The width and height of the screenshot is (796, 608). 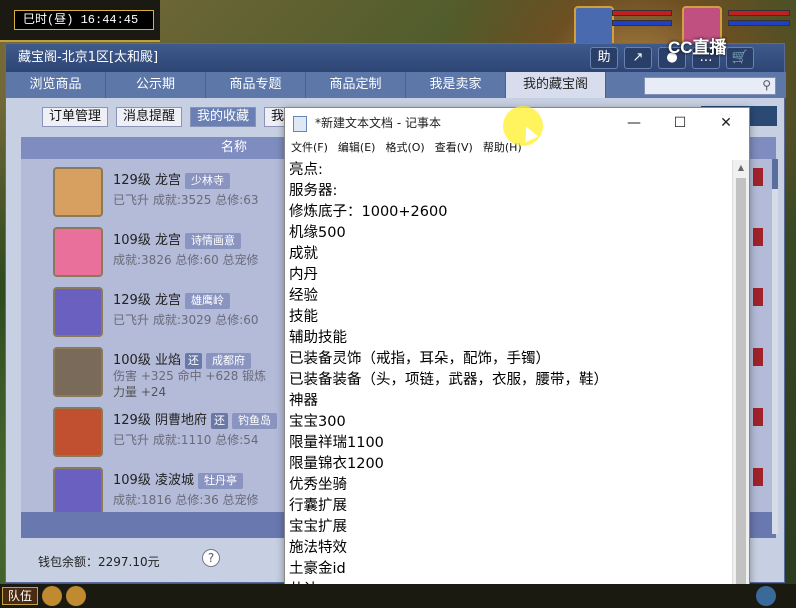 I want to click on tab-browse: 浏览商品, so click(x=56, y=85).